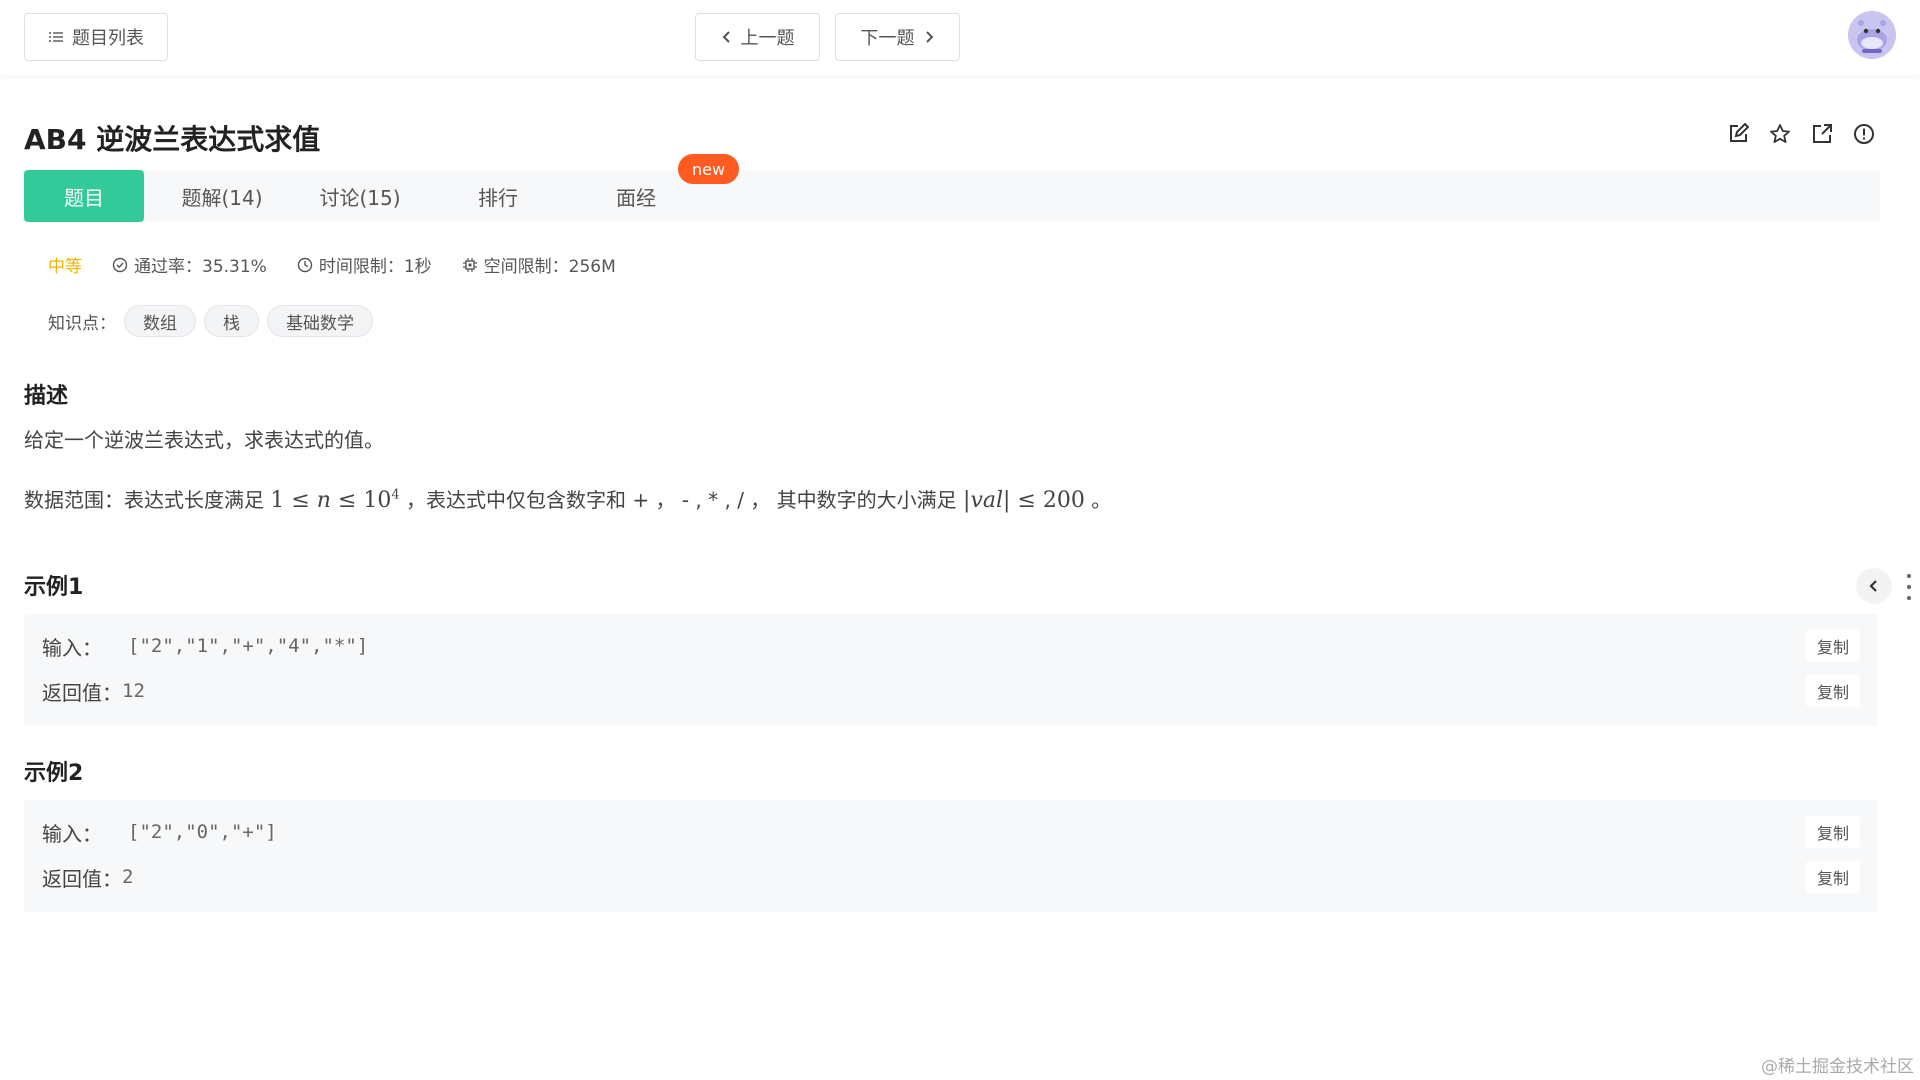  Describe the element at coordinates (887, 38) in the screenshot. I see `next-problem-label: 下一题` at that location.